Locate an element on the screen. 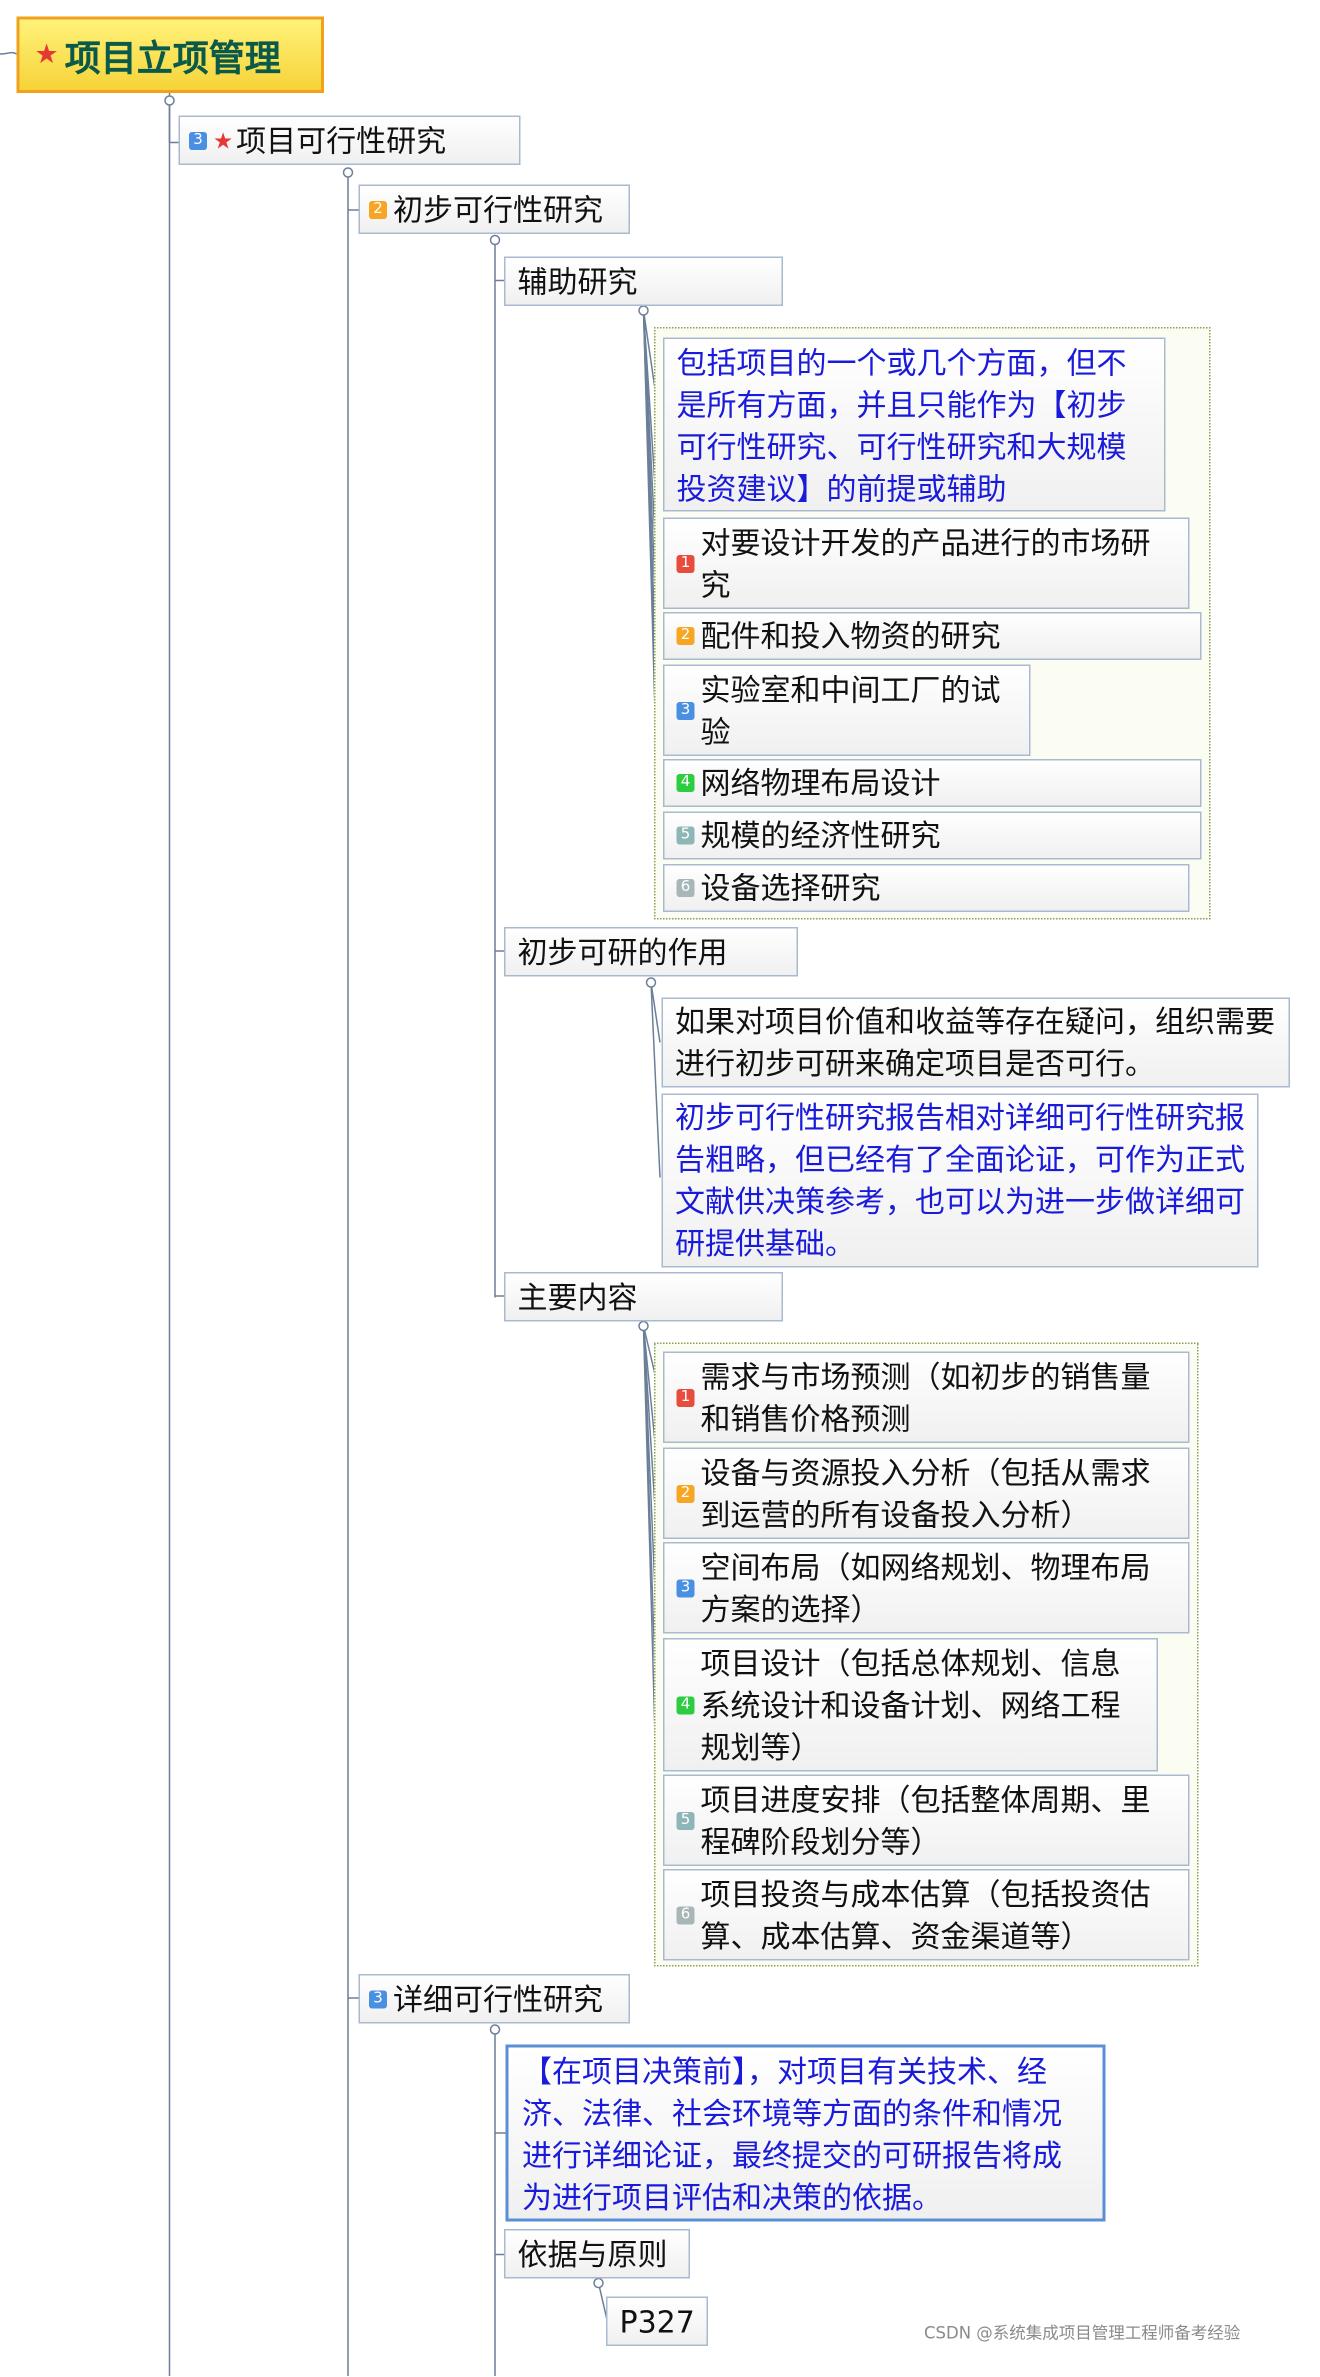 This screenshot has height=2377, width=1320. note-text: 如果对项目价值和收益等存在疑问，组织需要进行初步可研来确定项目是否可行。 is located at coordinates (975, 1042).